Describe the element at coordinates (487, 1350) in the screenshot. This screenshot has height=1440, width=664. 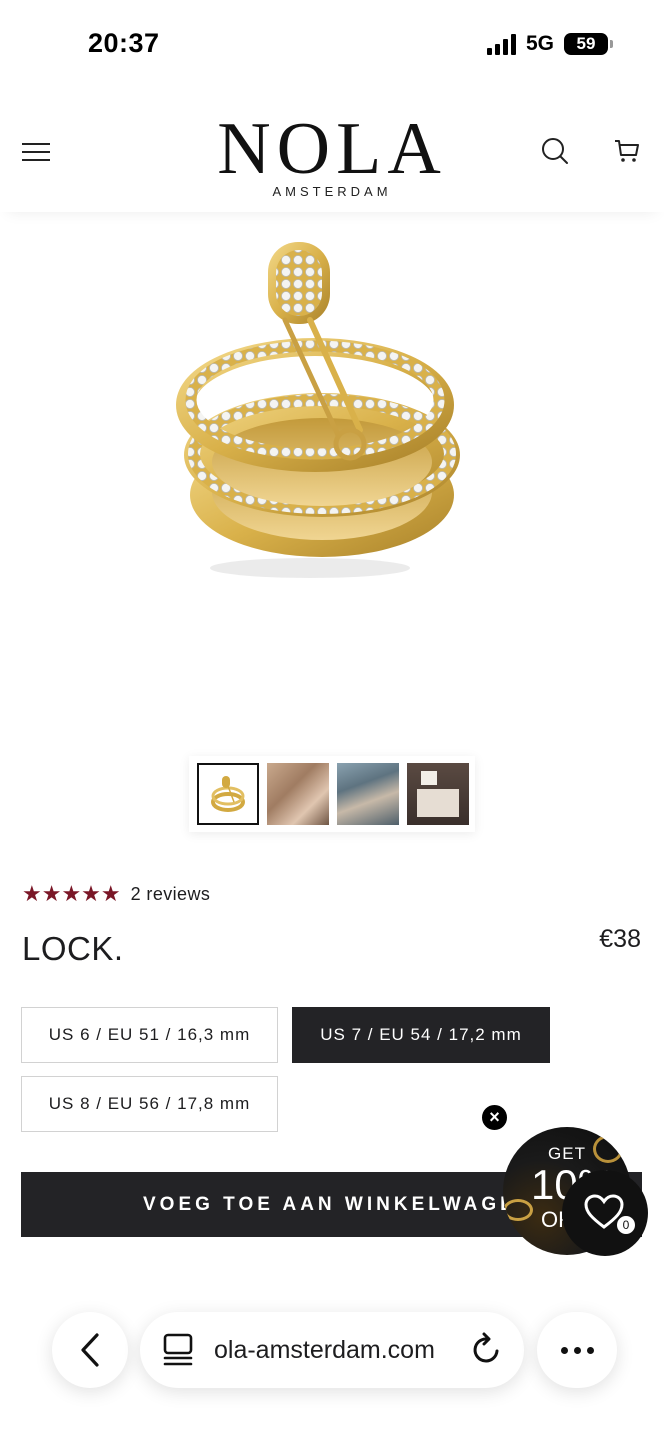
I see `reload-icon` at that location.